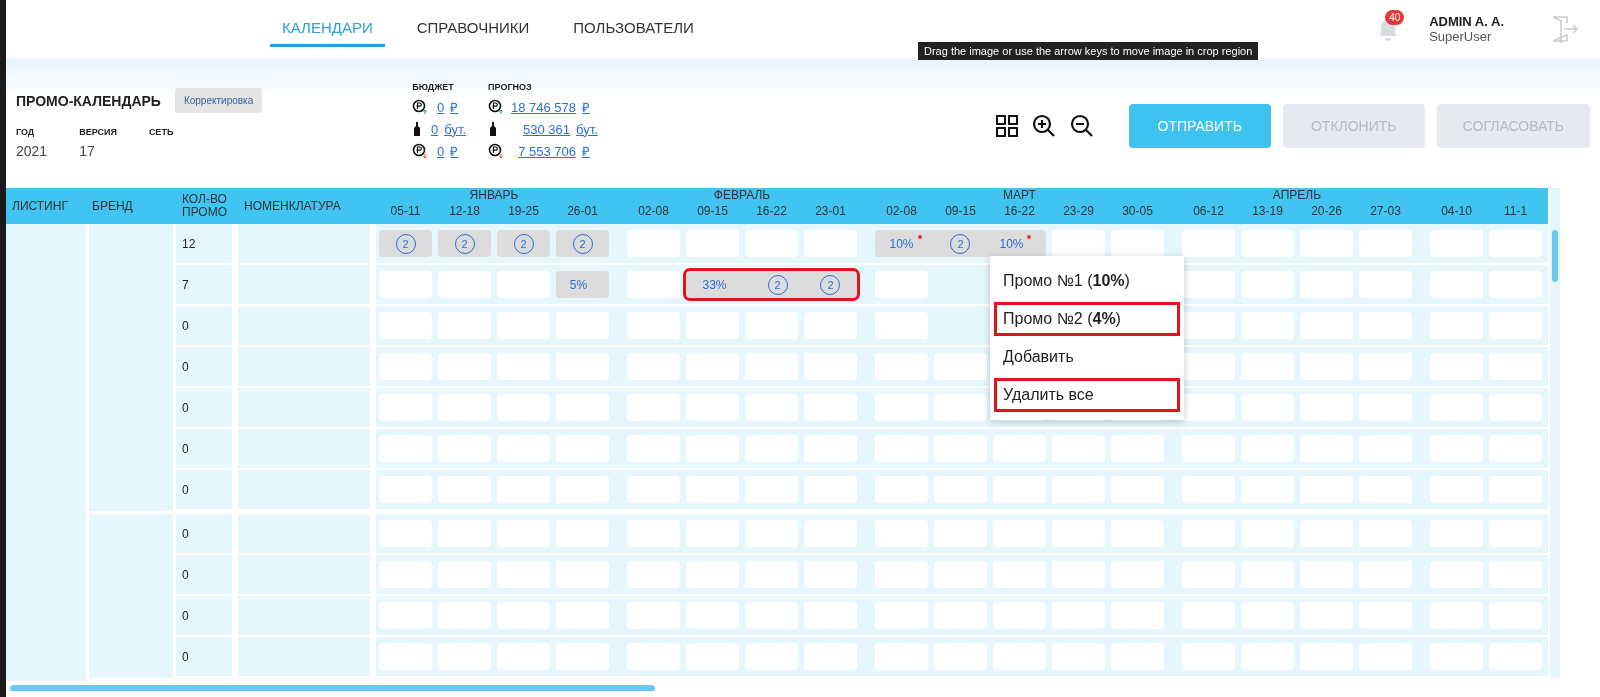 The height and width of the screenshot is (697, 1600). I want to click on nav-tab: КАЛЕНДАРИ, so click(327, 29).